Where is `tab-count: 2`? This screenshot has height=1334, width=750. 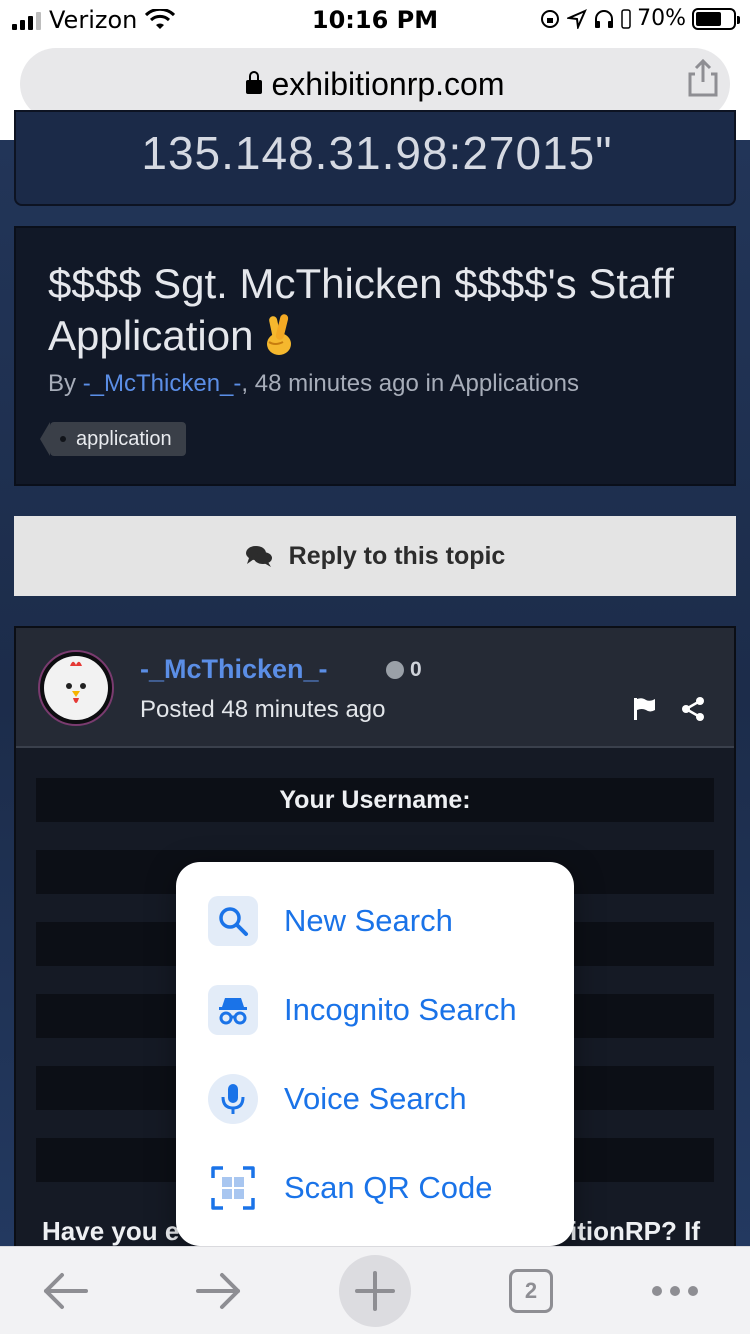
tab-count: 2 is located at coordinates (531, 1291).